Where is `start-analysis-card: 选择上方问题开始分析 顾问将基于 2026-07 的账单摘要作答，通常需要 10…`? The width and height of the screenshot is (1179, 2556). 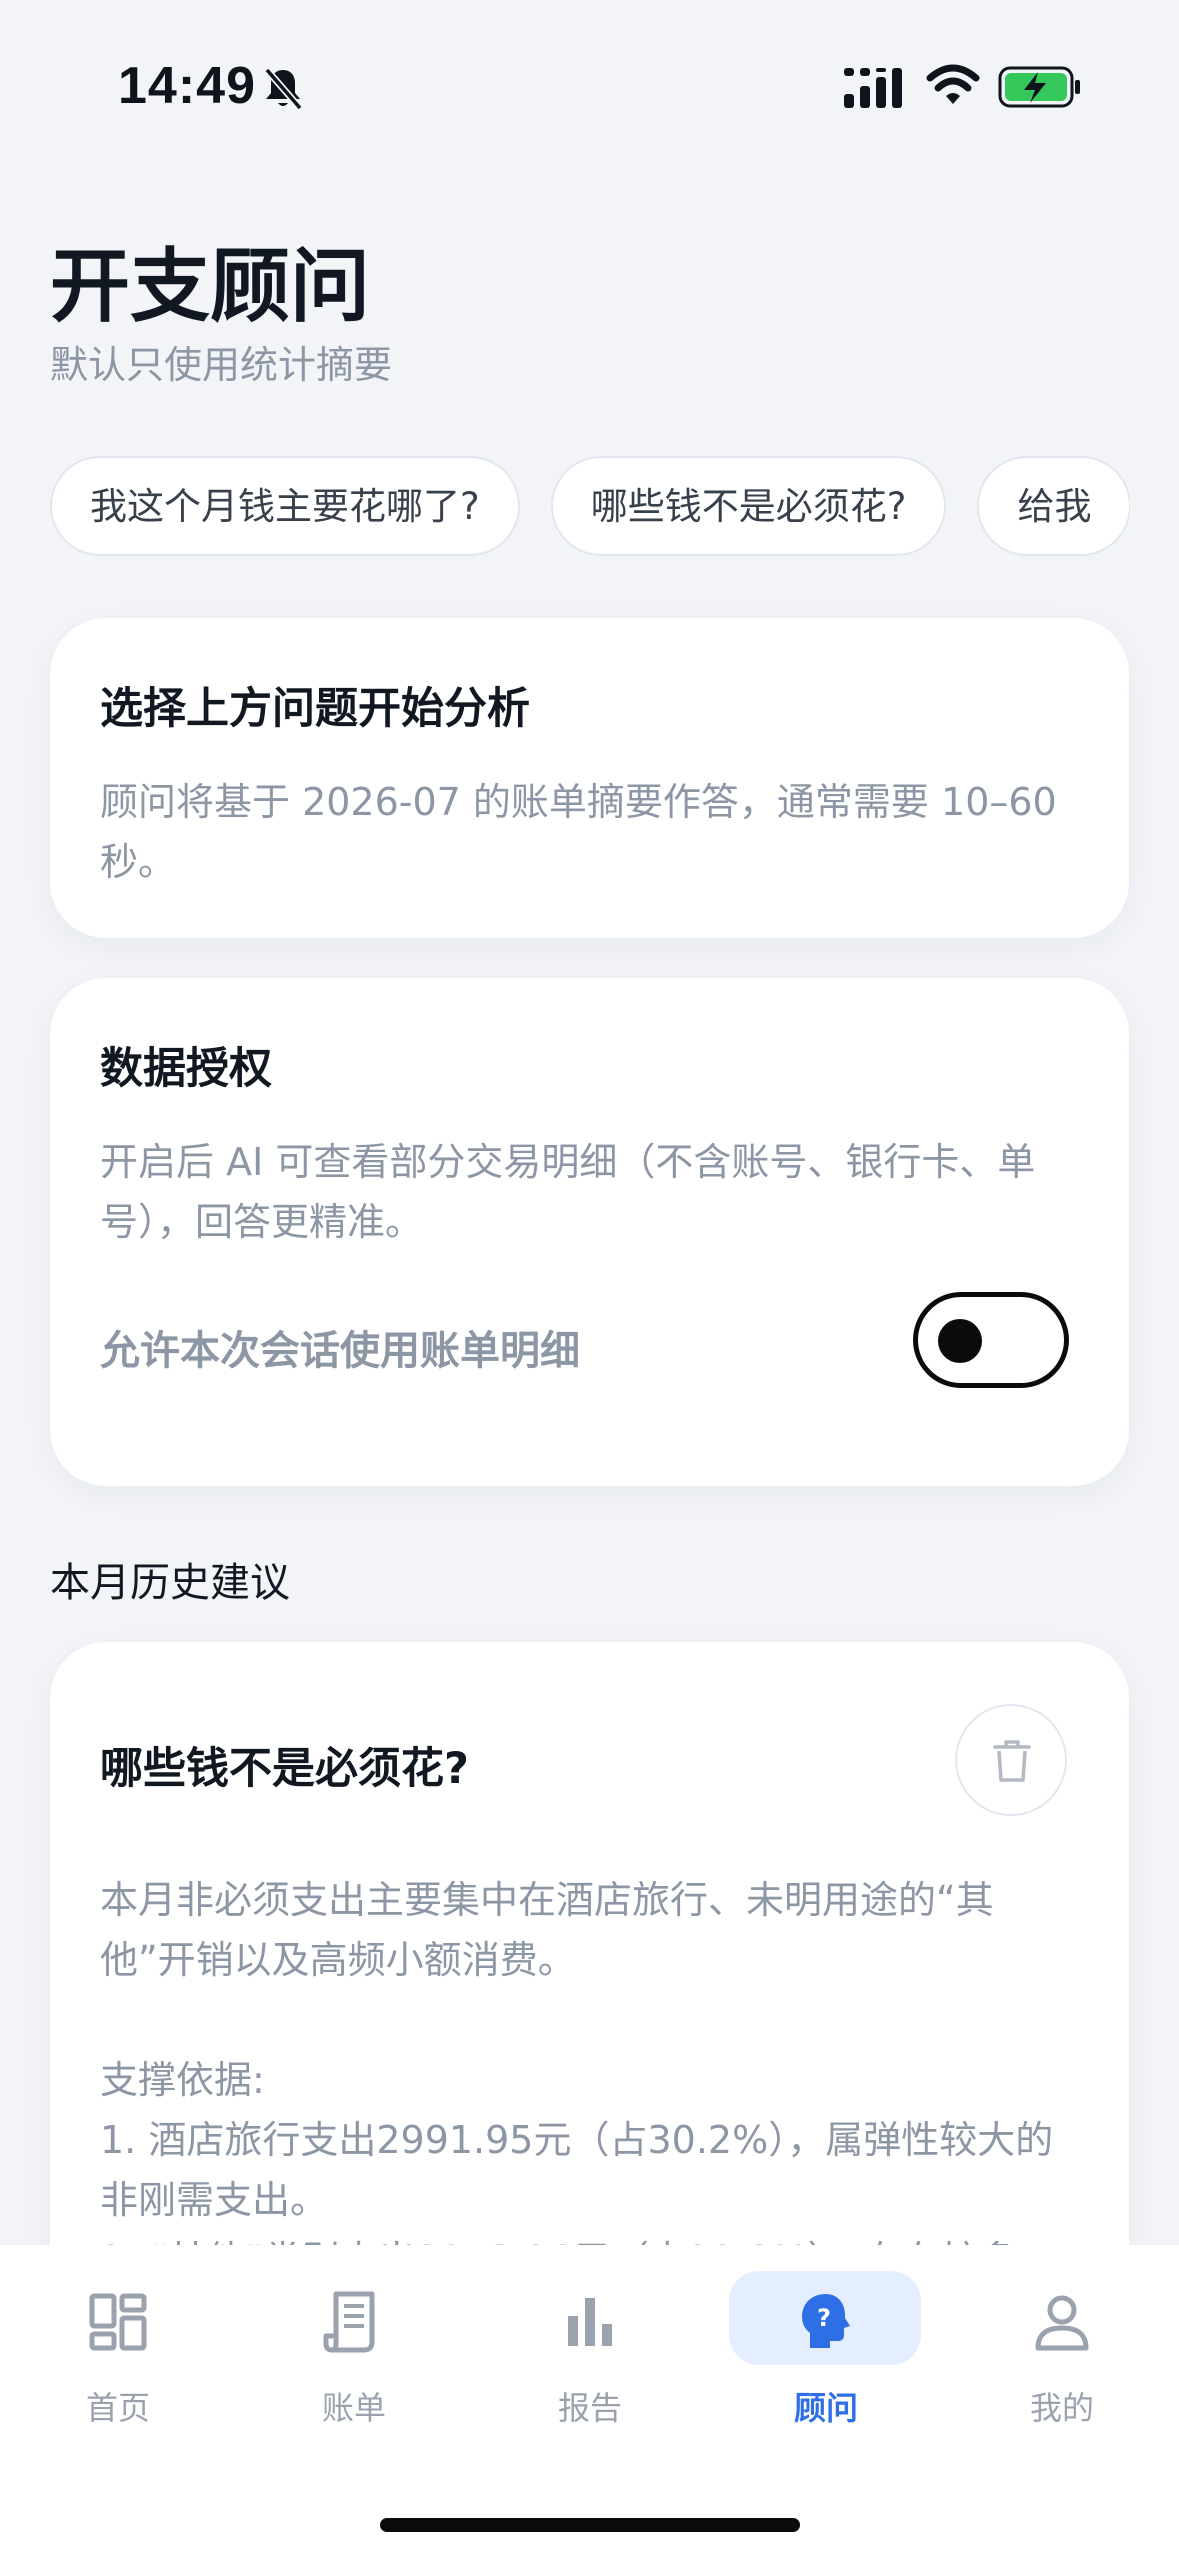
start-analysis-card: 选择上方问题开始分析 顾问将基于 2026-07 的账单摘要作答，通常需要 10… is located at coordinates (589, 778).